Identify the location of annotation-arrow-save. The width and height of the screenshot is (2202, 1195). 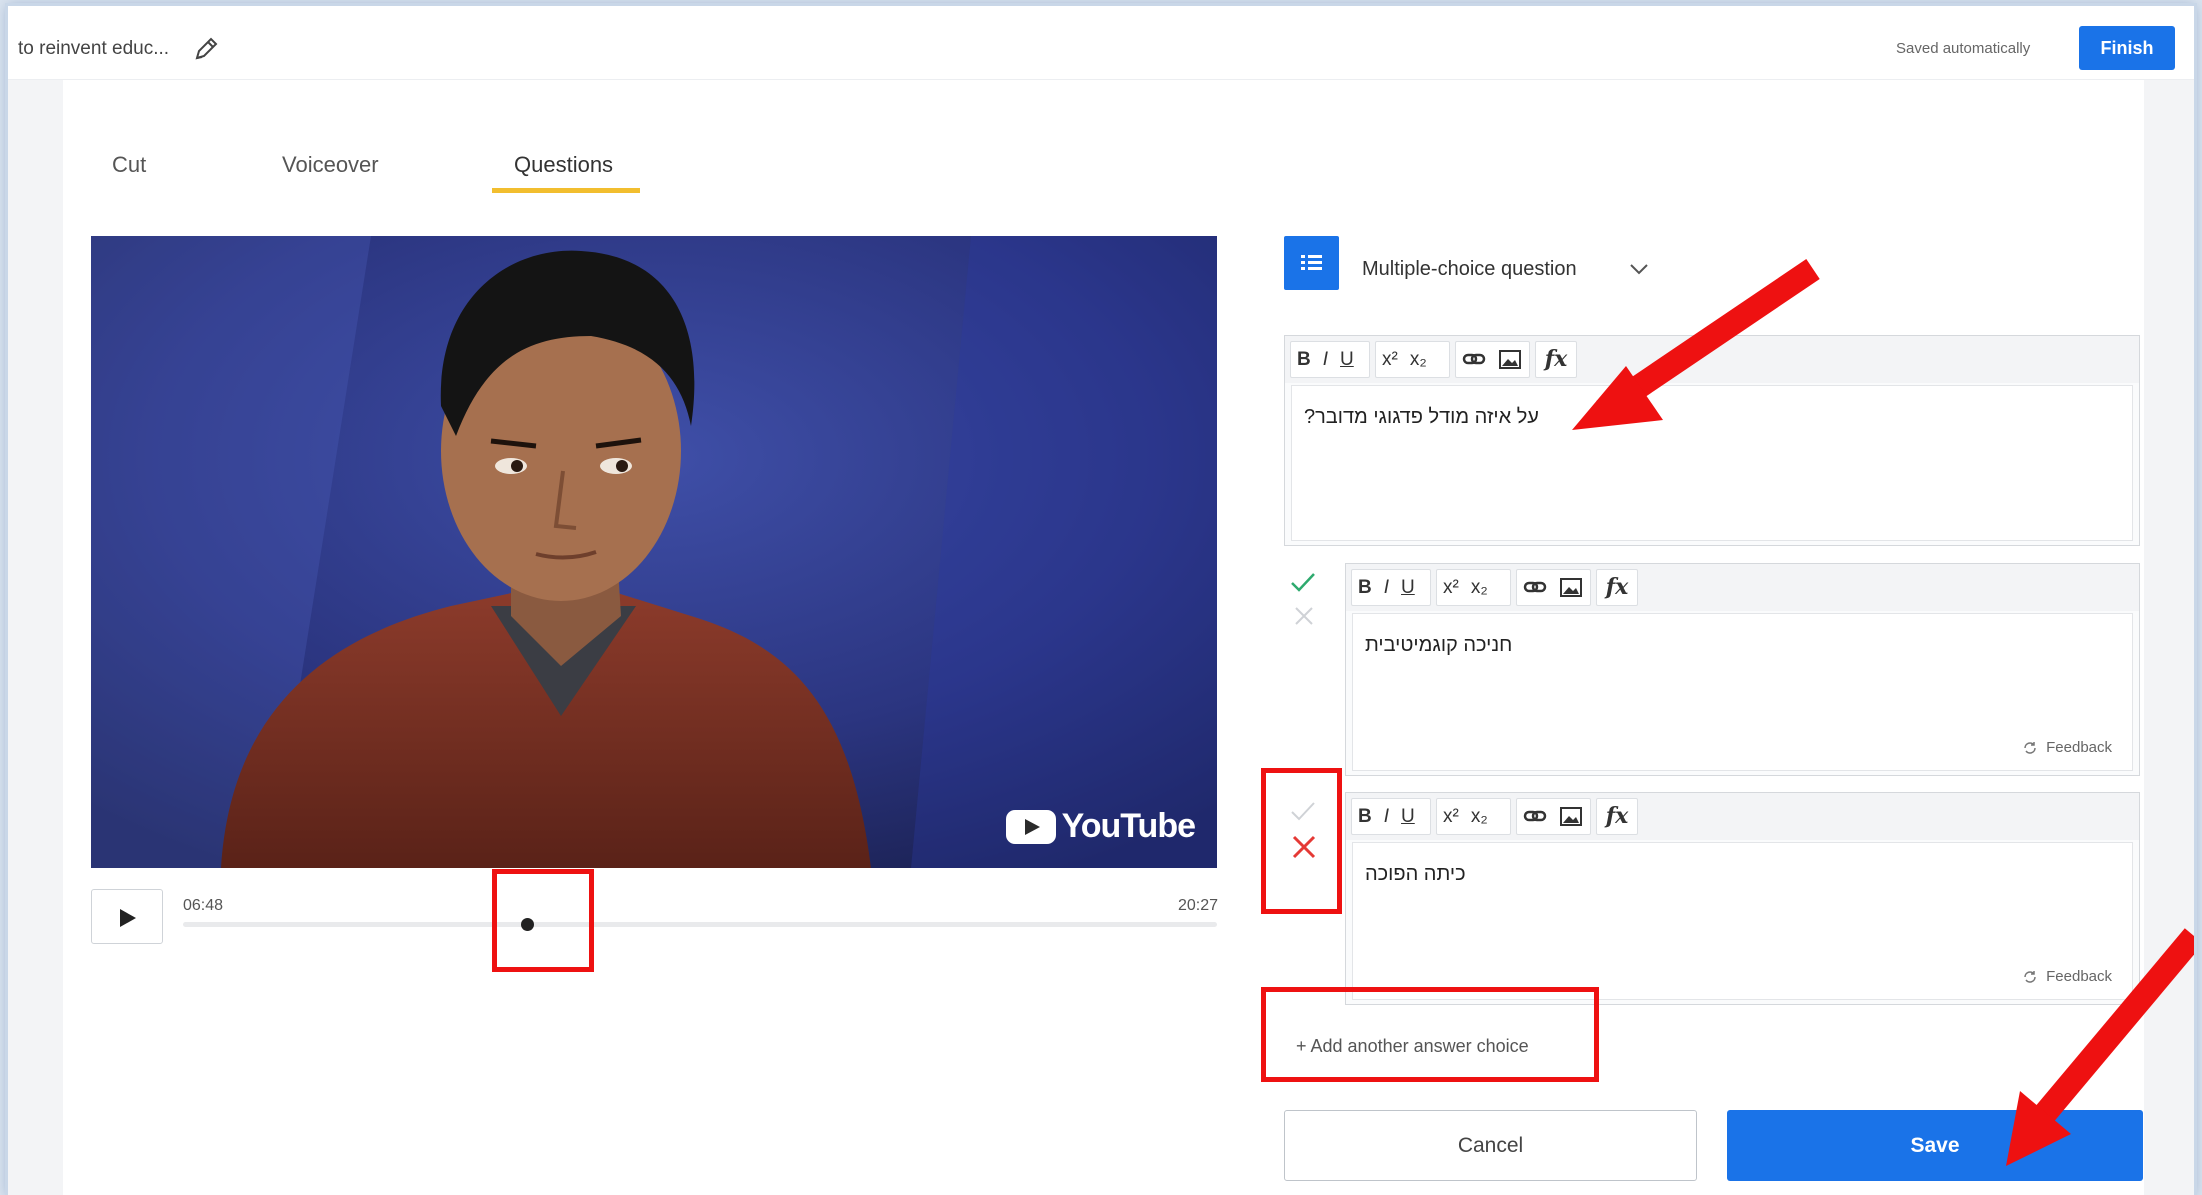
(2100, 1047).